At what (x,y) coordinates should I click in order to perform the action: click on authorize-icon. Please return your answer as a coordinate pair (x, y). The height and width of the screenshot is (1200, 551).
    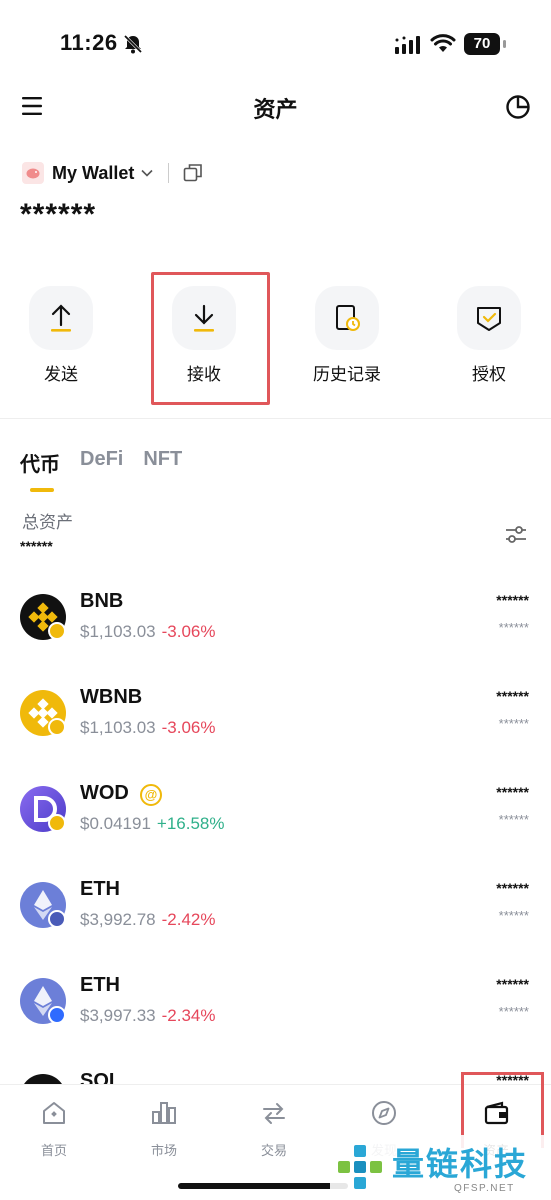
    Looking at the image, I should click on (489, 319).